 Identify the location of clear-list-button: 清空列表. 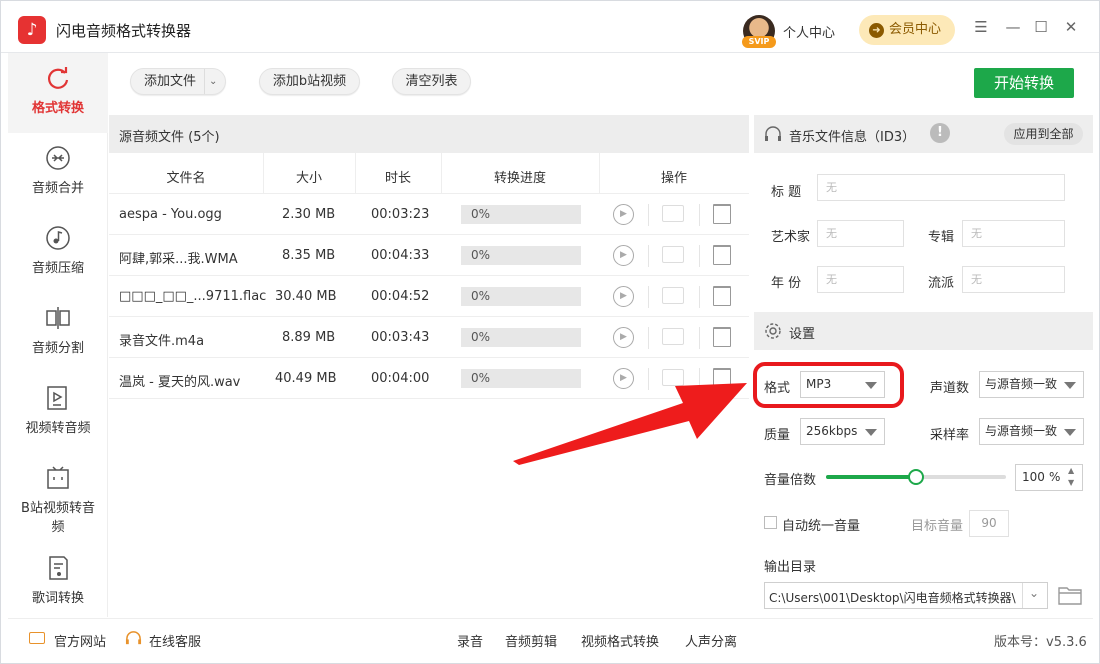
(431, 81).